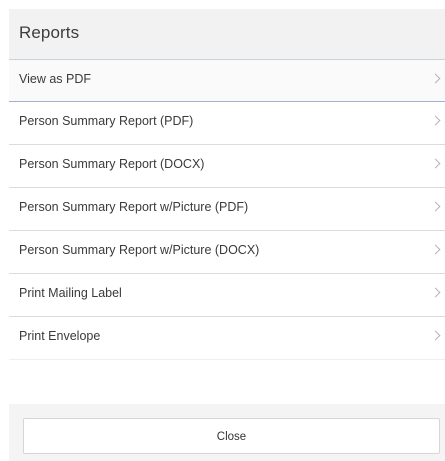 The height and width of the screenshot is (461, 445). What do you see at coordinates (60, 336) in the screenshot?
I see `report-item-label: Print Envelope` at bounding box center [60, 336].